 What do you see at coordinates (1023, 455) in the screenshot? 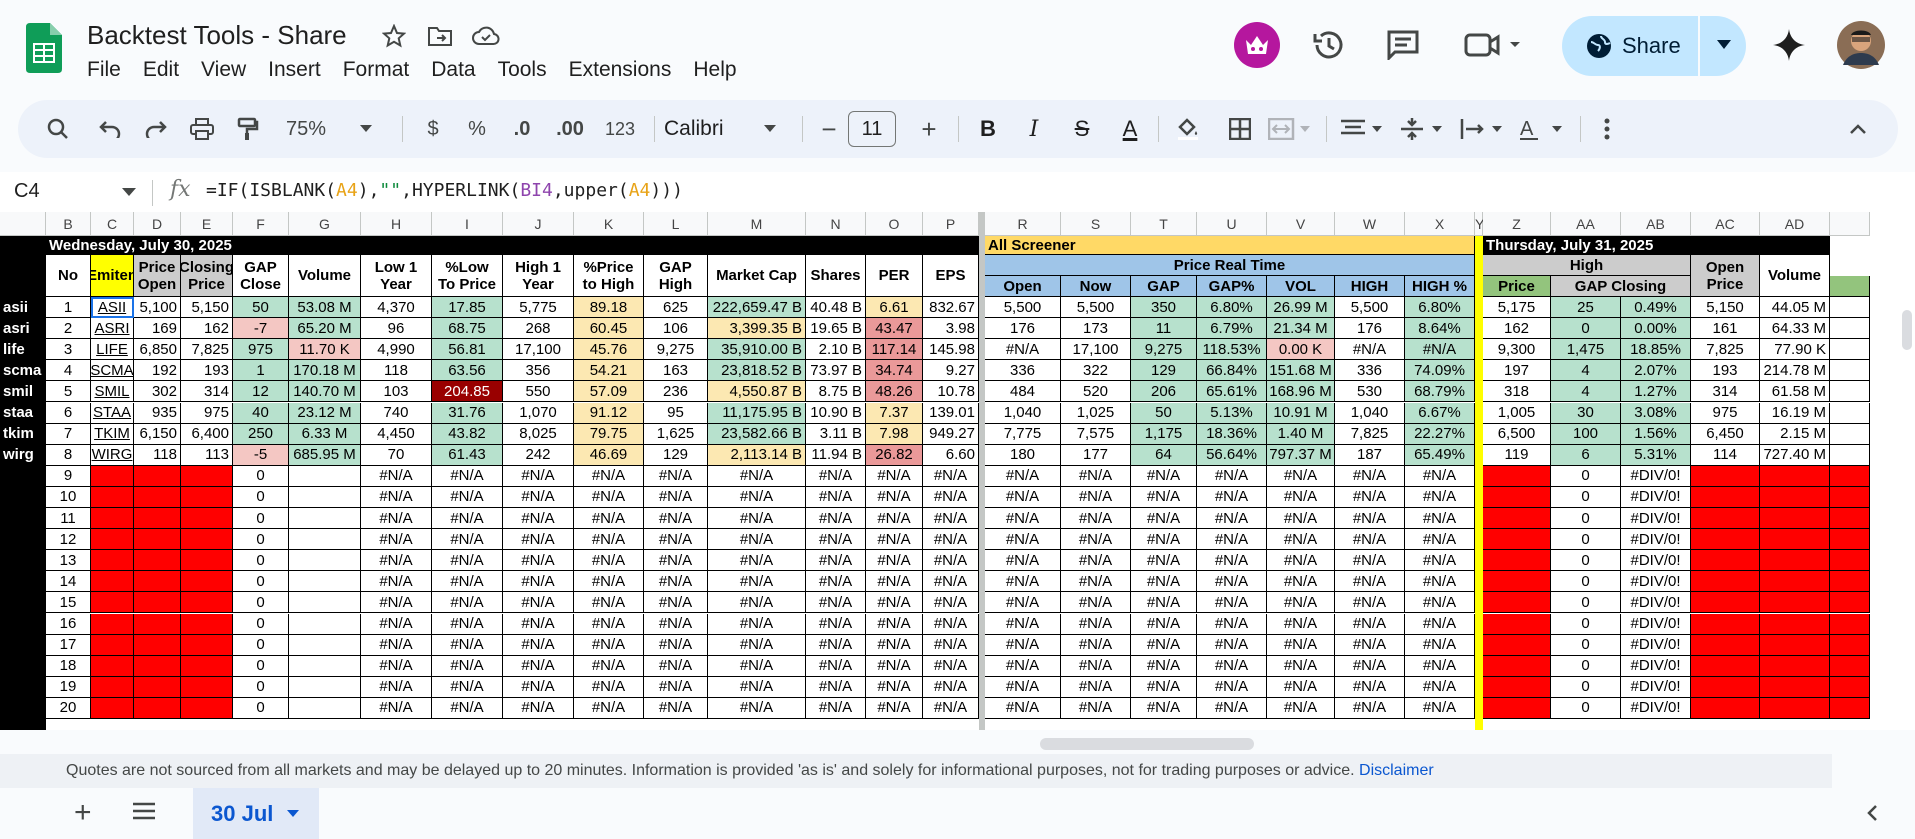
I see `rt-open: 180` at bounding box center [1023, 455].